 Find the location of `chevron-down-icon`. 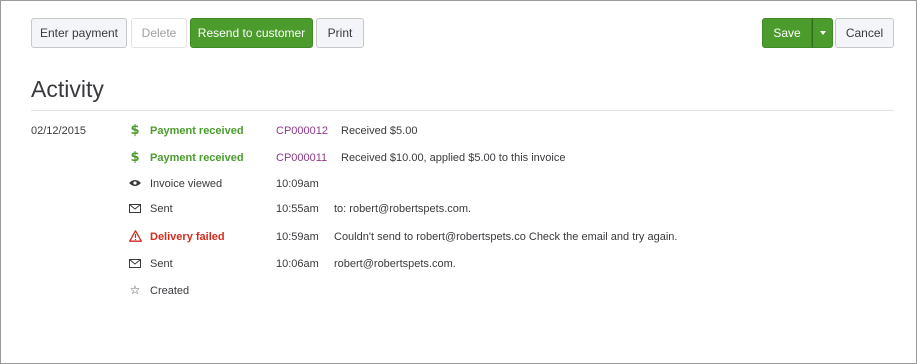

chevron-down-icon is located at coordinates (822, 33).